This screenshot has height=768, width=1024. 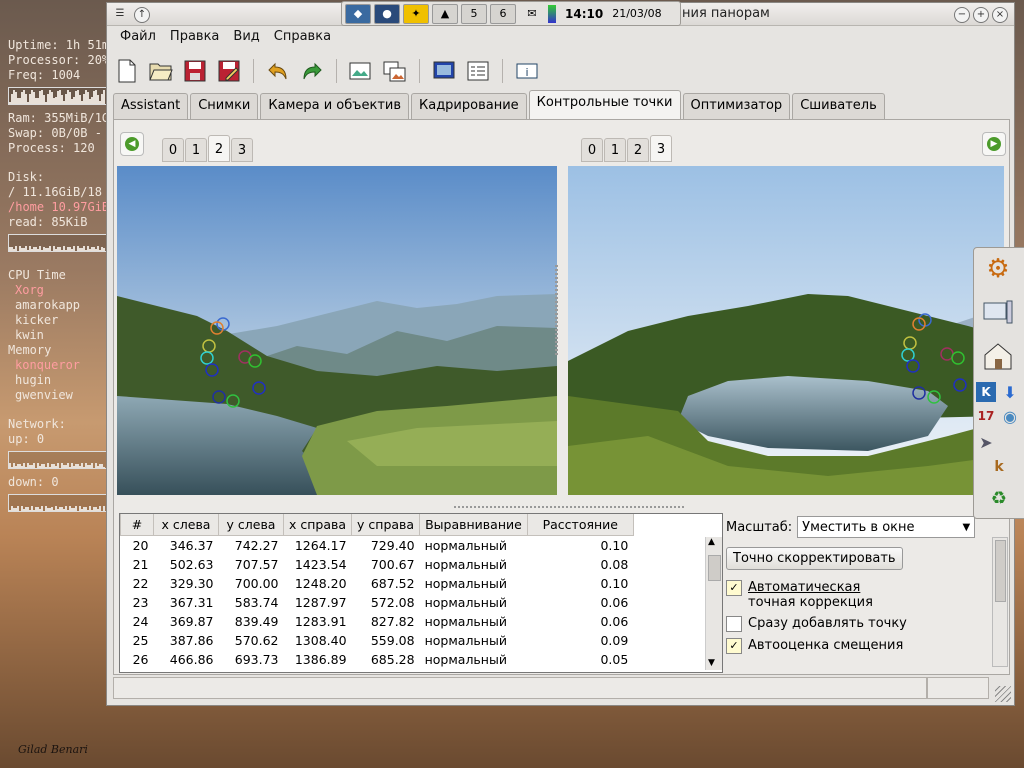 I want to click on desktop-5-button: 5, so click(x=474, y=13).